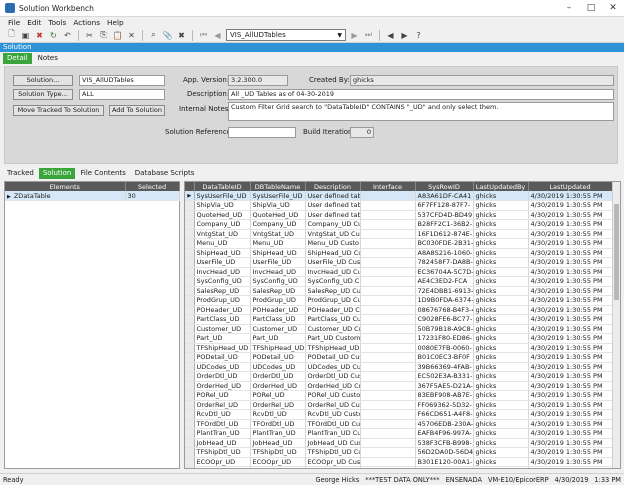  What do you see at coordinates (262, 132) in the screenshot?
I see `solution-reference-field` at bounding box center [262, 132].